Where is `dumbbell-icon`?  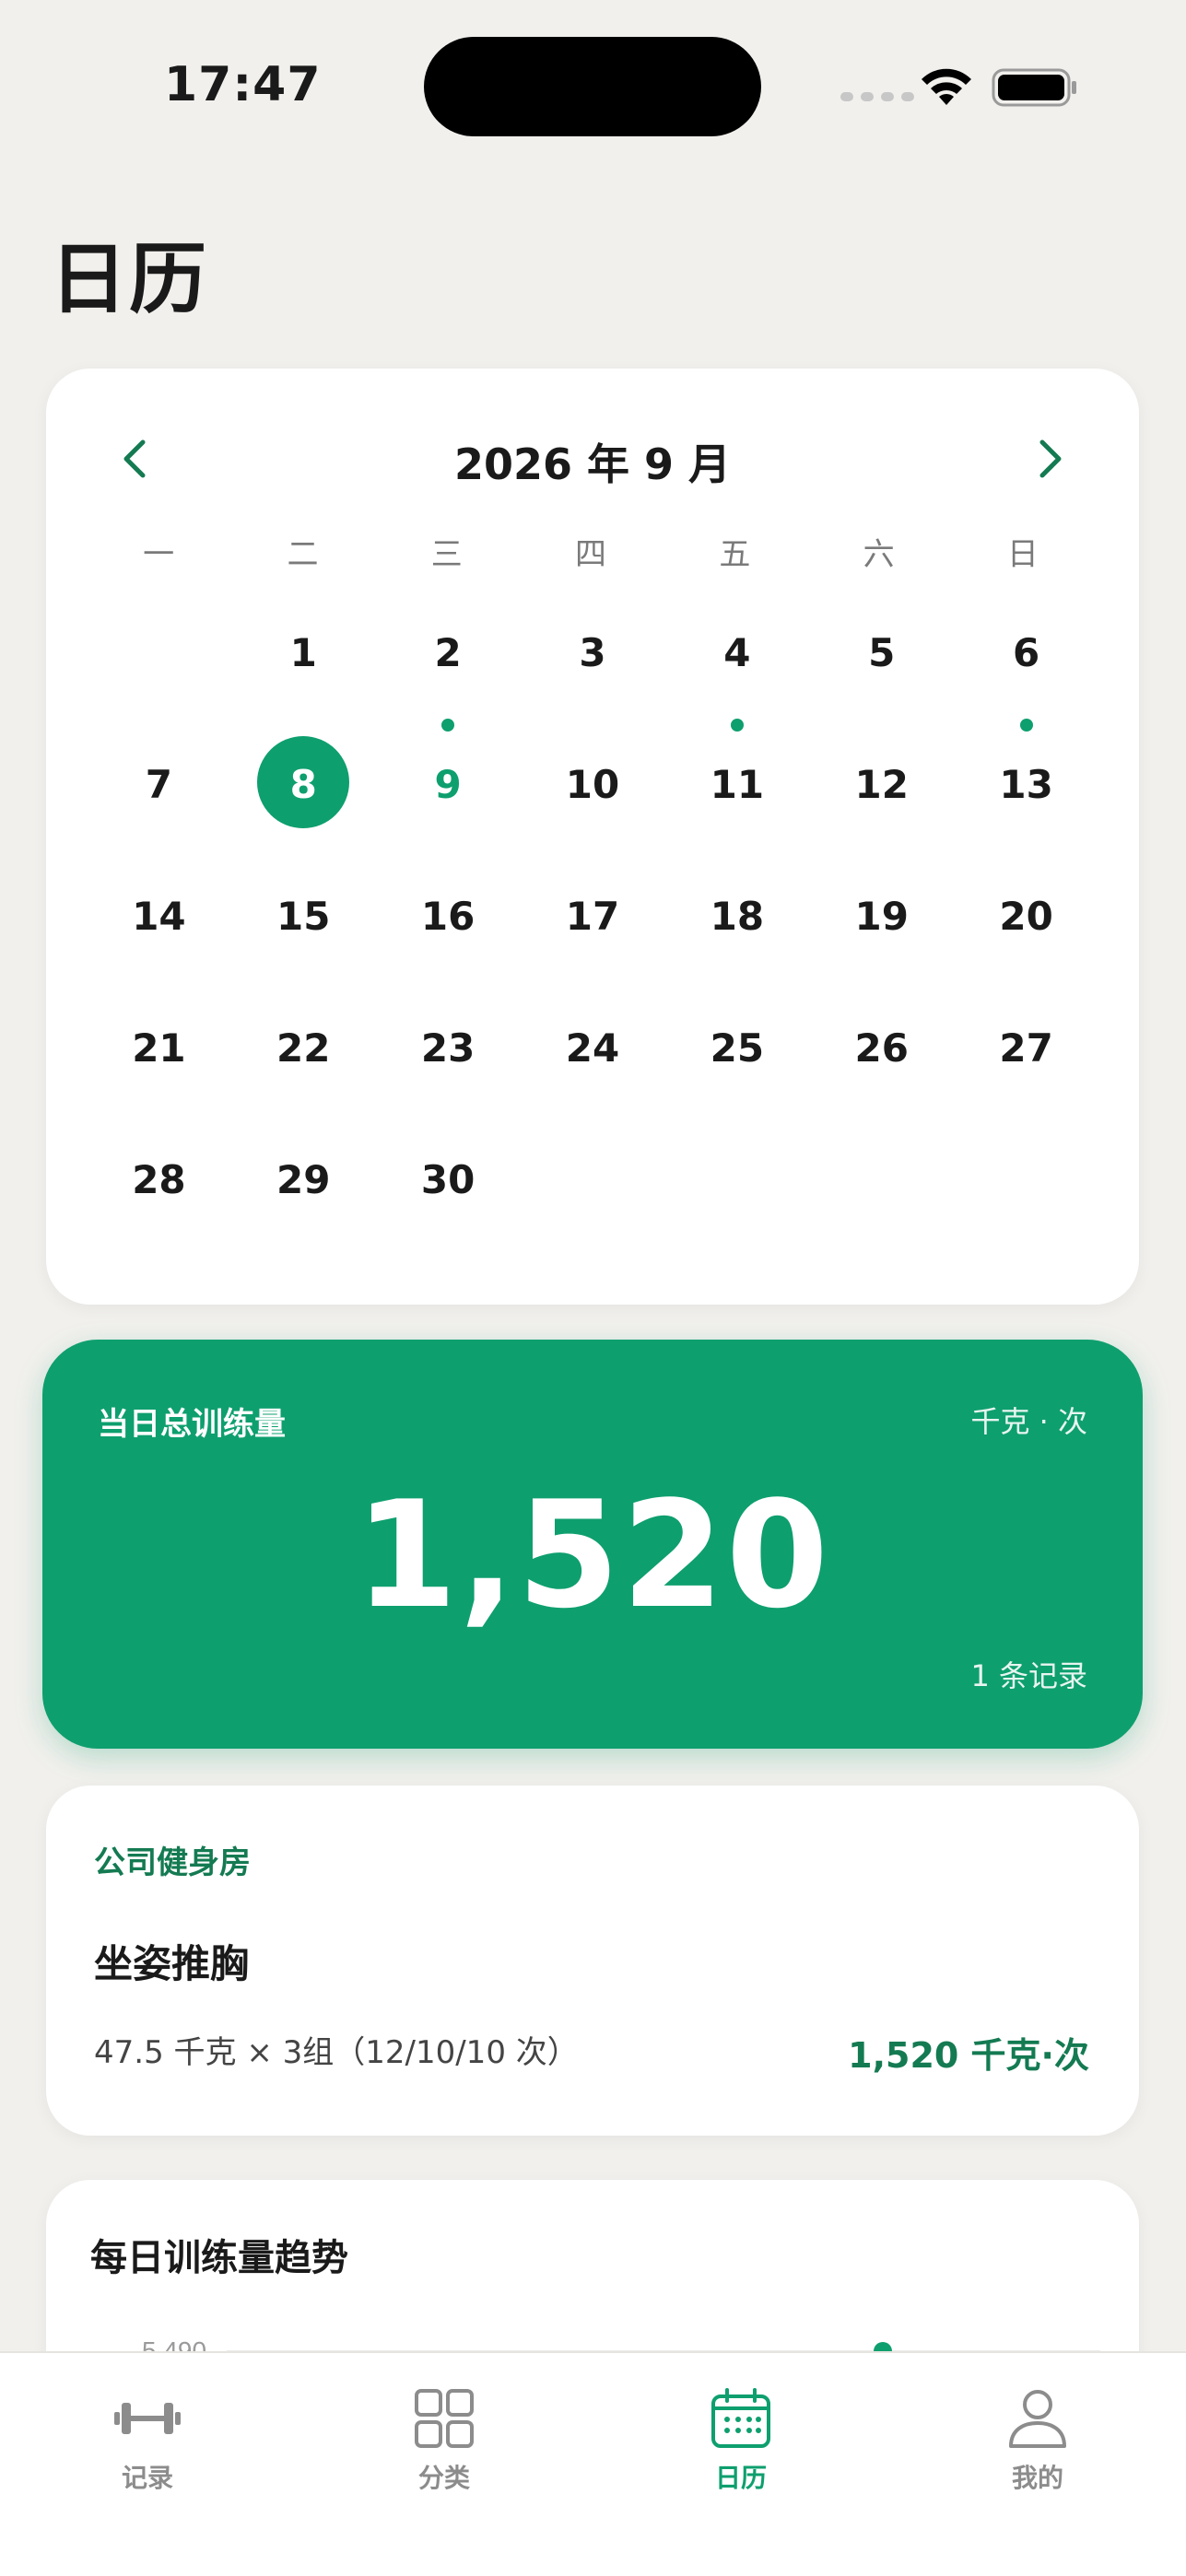
dumbbell-icon is located at coordinates (147, 2418).